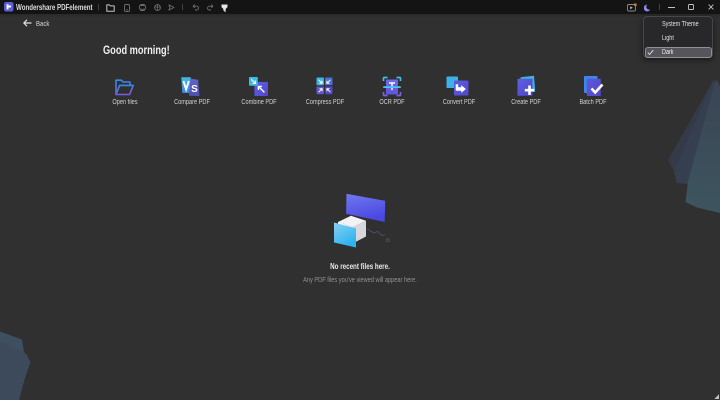 The width and height of the screenshot is (720, 400). I want to click on svg-text: S, so click(194, 89).